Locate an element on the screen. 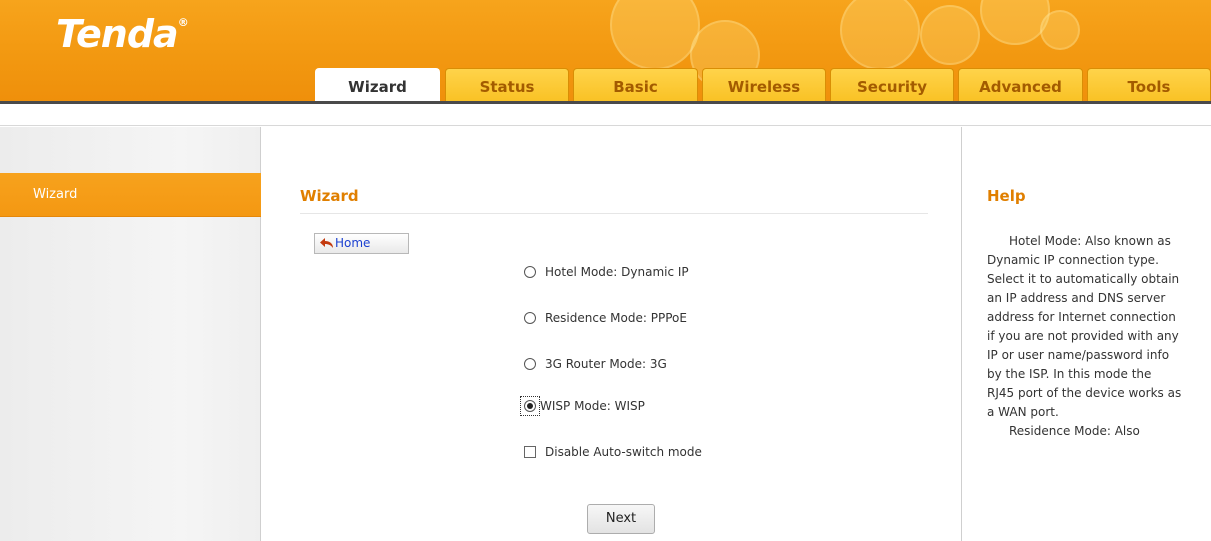 Image resolution: width=1211 pixels, height=541 pixels. tenda-logo: Tenda® is located at coordinates (122, 34).